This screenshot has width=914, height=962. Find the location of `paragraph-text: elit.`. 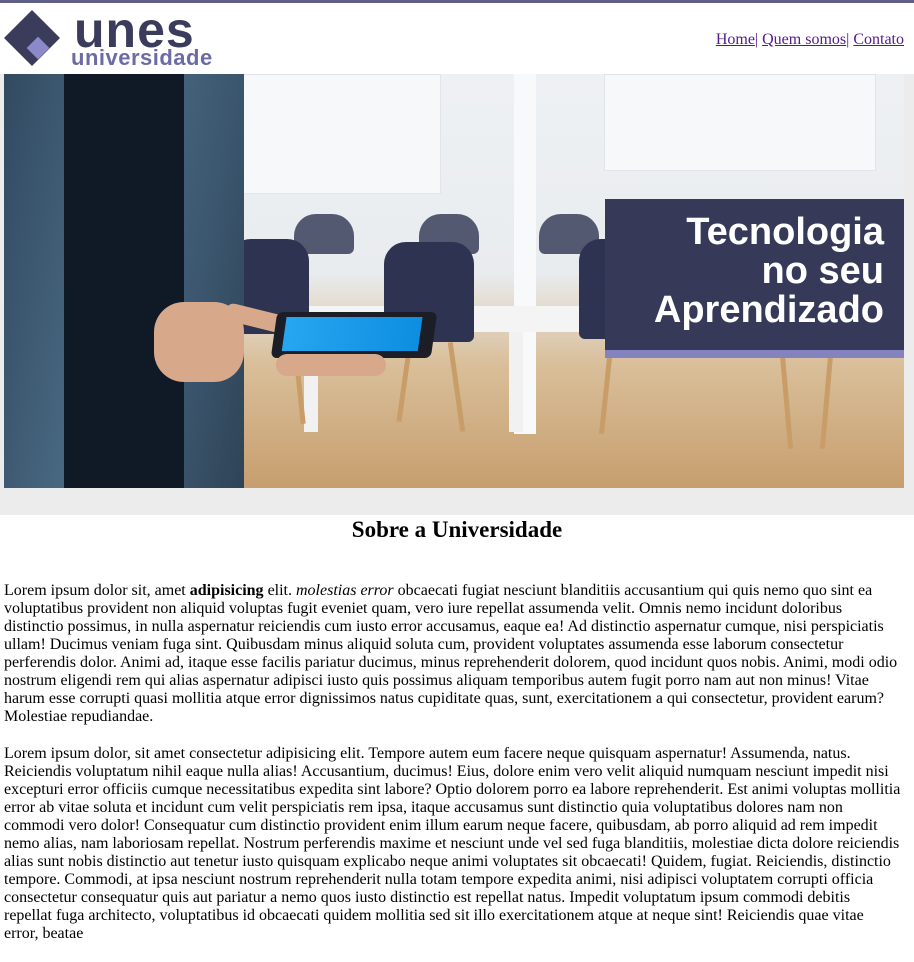

paragraph-text: elit. is located at coordinates (279, 590).